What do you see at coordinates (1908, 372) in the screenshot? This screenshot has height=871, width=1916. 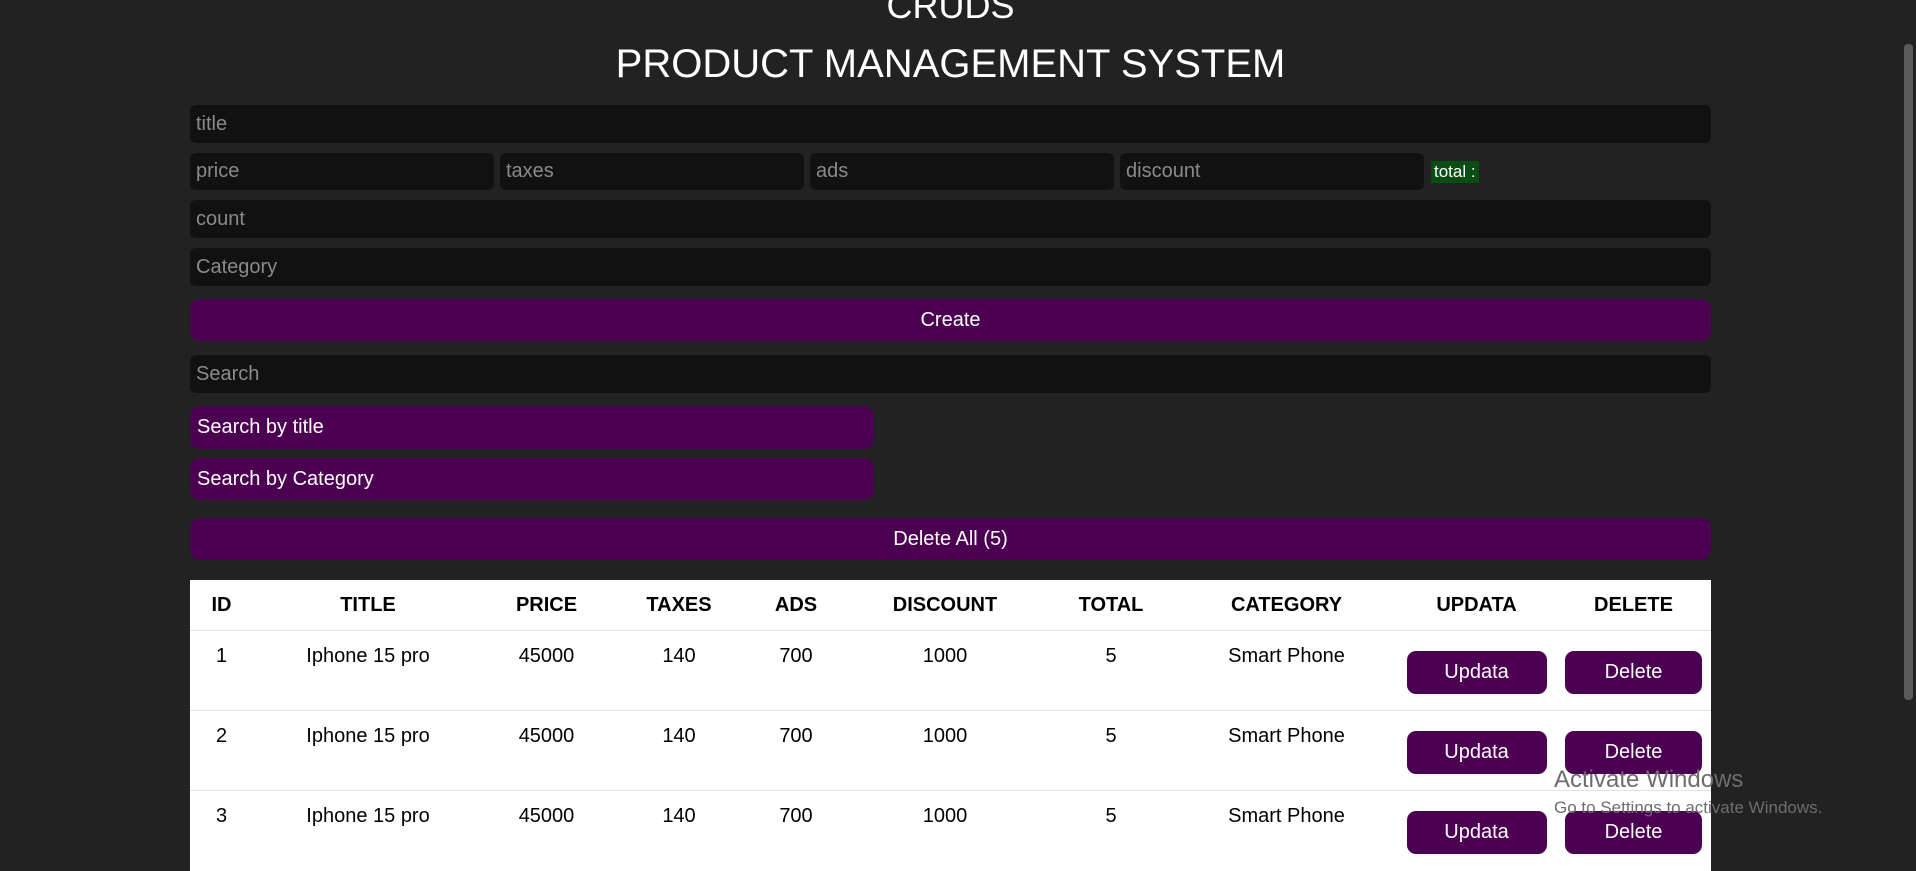 I see `scrollbar-thumb` at bounding box center [1908, 372].